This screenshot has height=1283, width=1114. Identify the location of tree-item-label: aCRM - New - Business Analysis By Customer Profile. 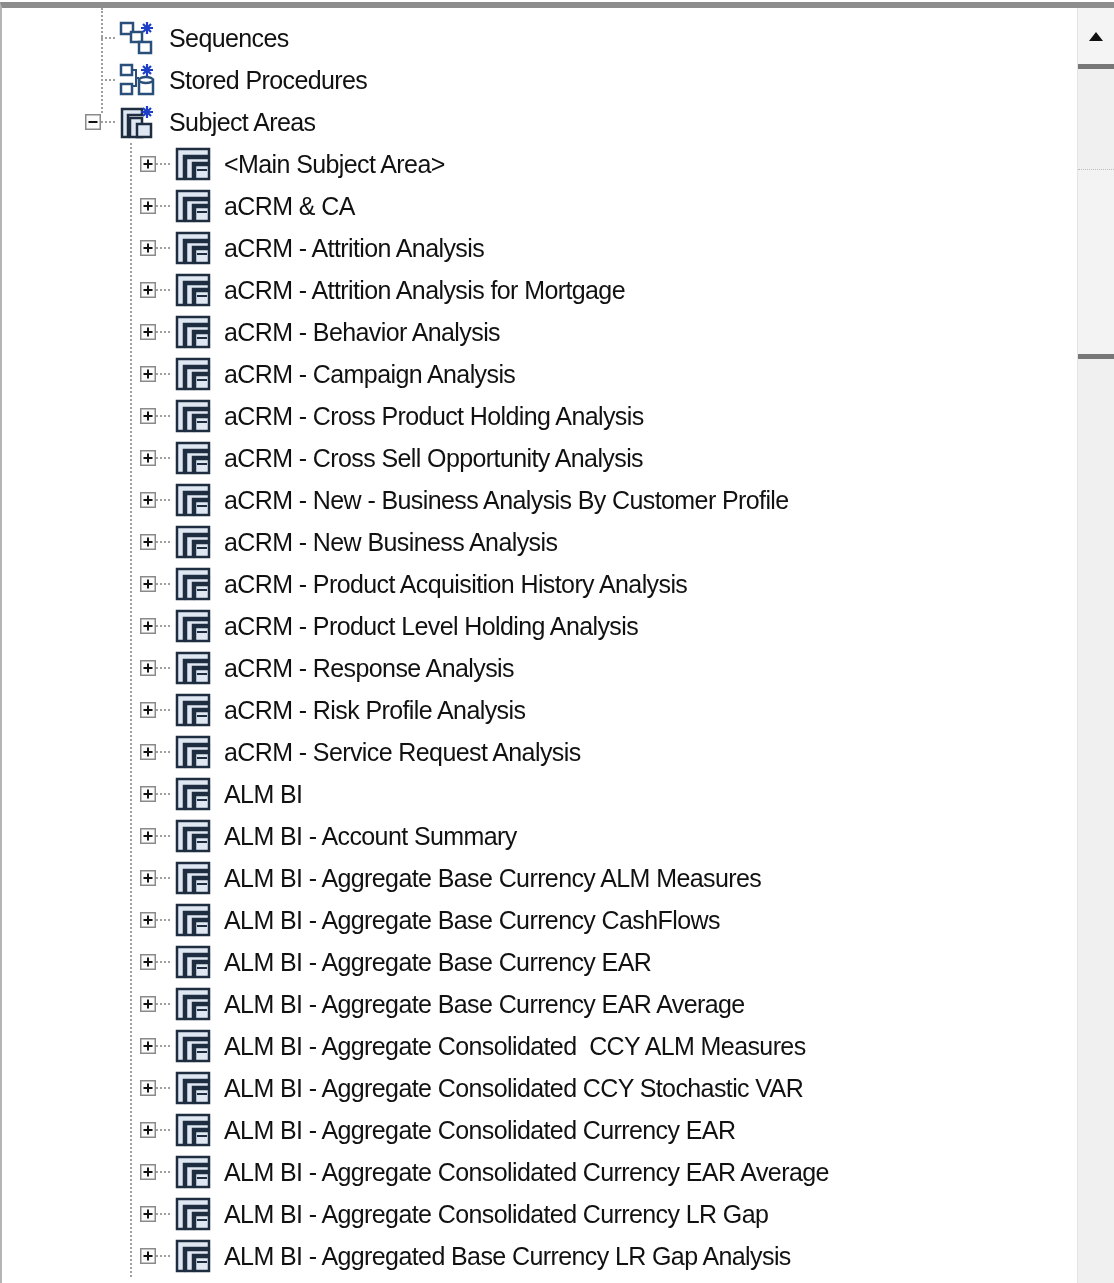
(506, 500).